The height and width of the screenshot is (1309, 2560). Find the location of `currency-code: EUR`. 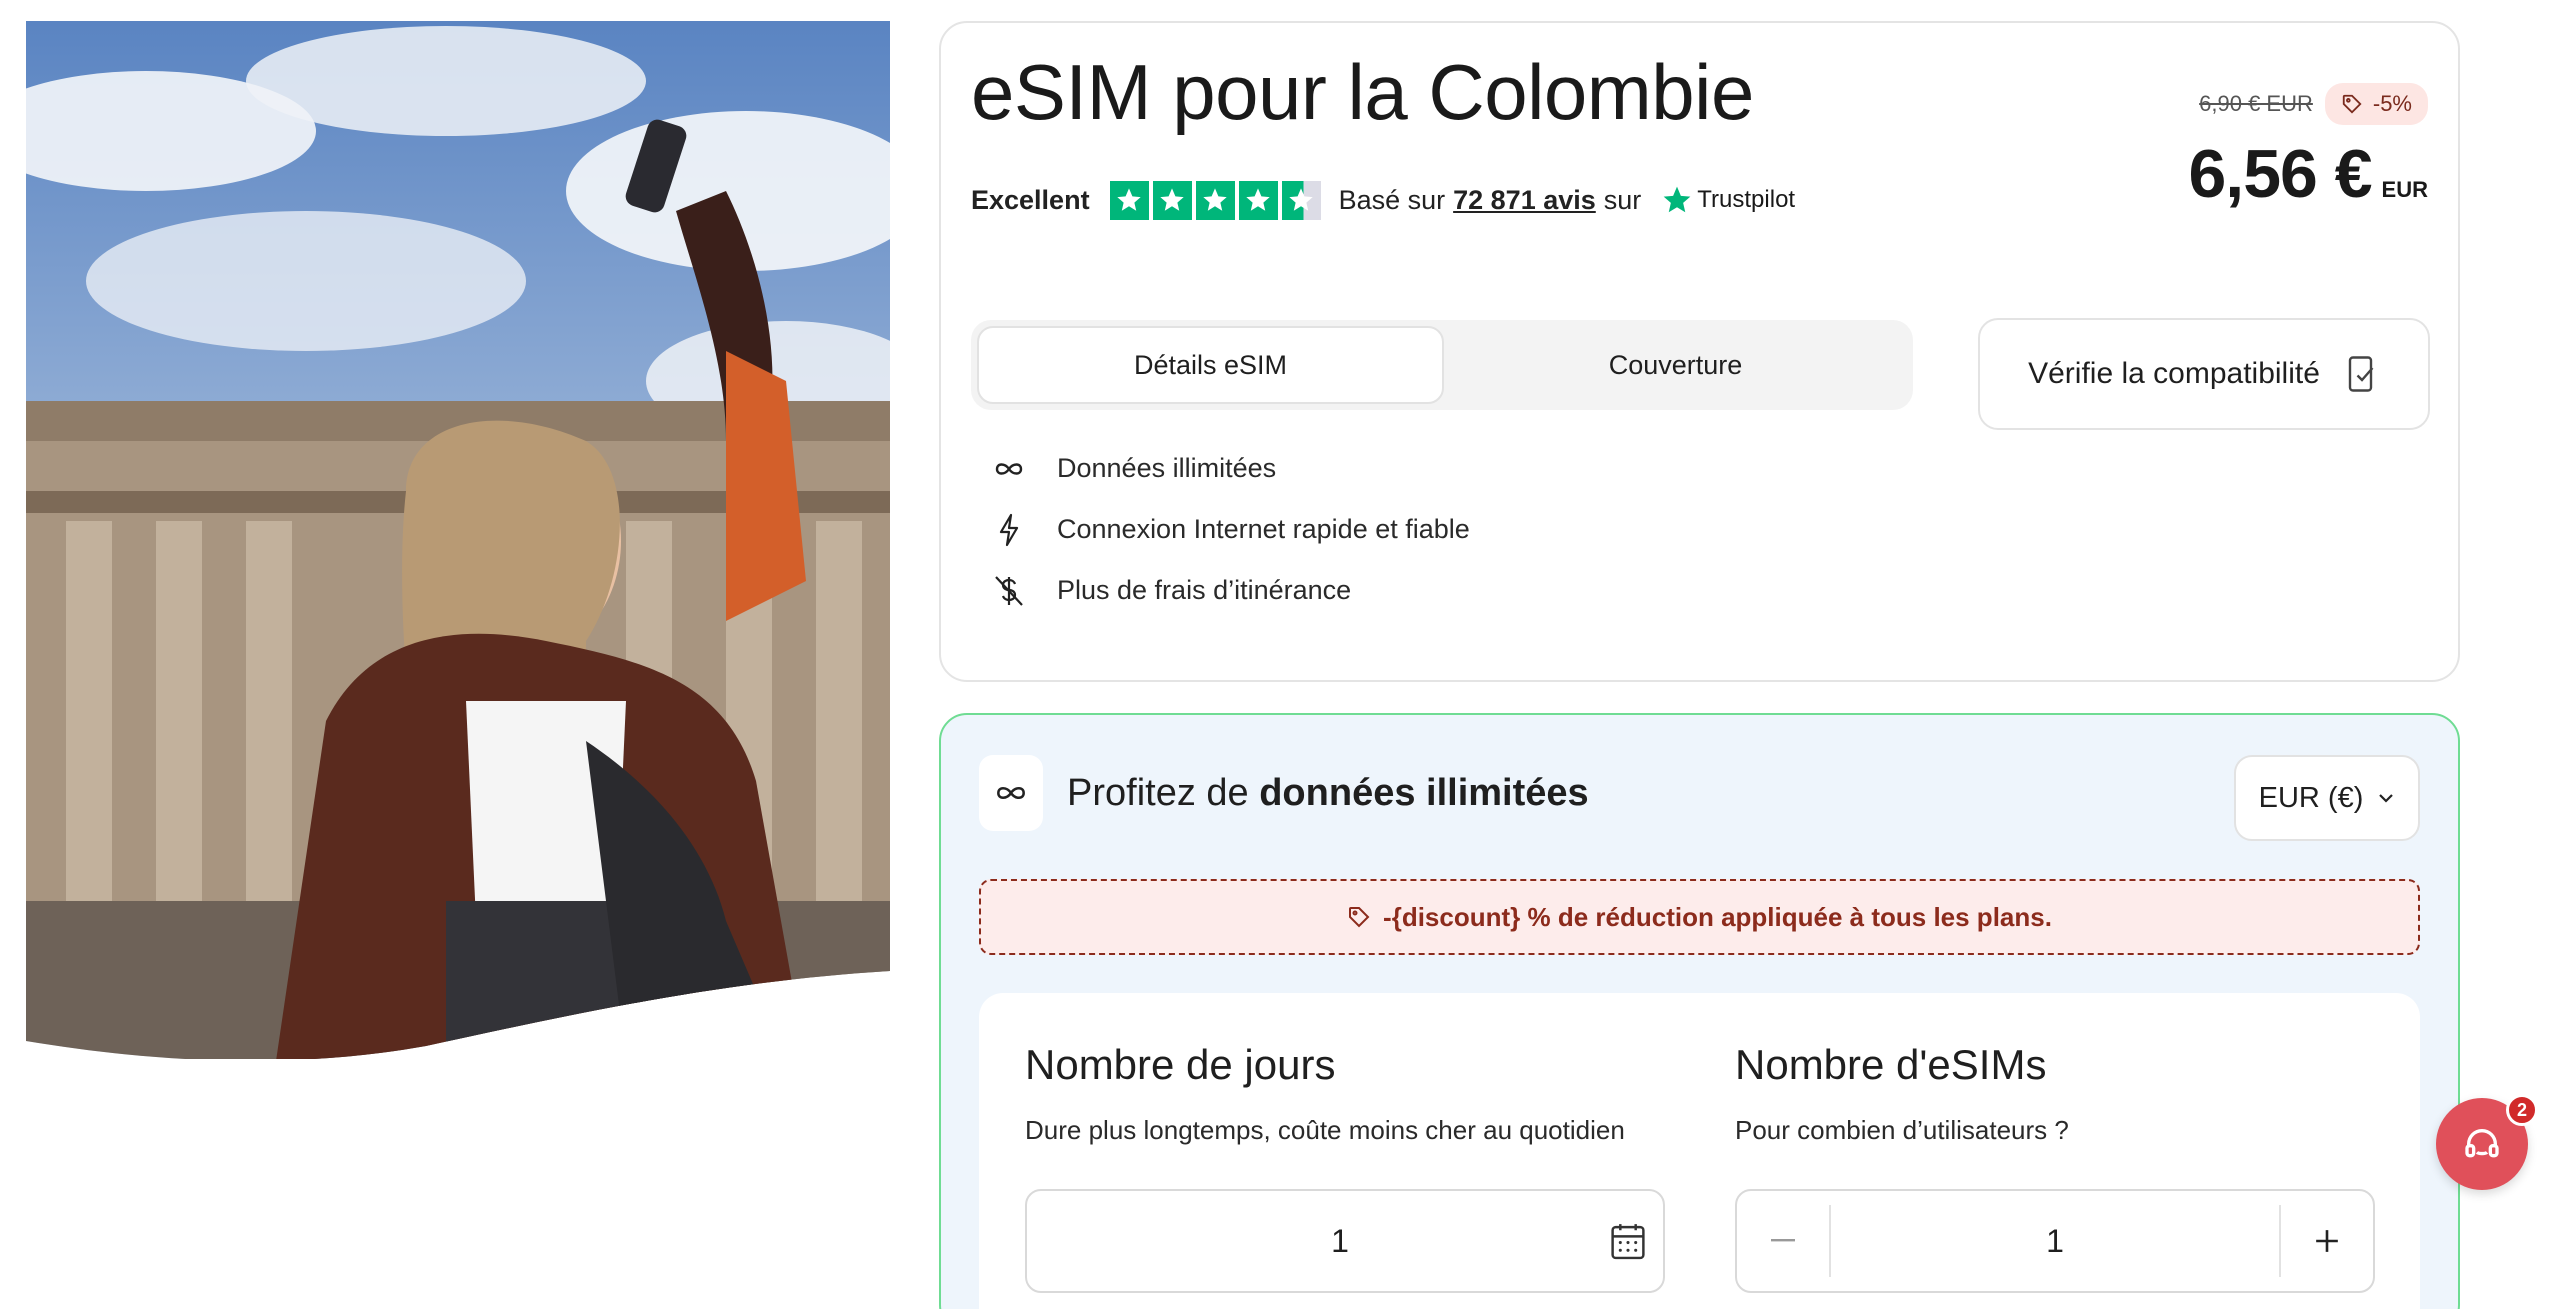

currency-code: EUR is located at coordinates (2404, 189).